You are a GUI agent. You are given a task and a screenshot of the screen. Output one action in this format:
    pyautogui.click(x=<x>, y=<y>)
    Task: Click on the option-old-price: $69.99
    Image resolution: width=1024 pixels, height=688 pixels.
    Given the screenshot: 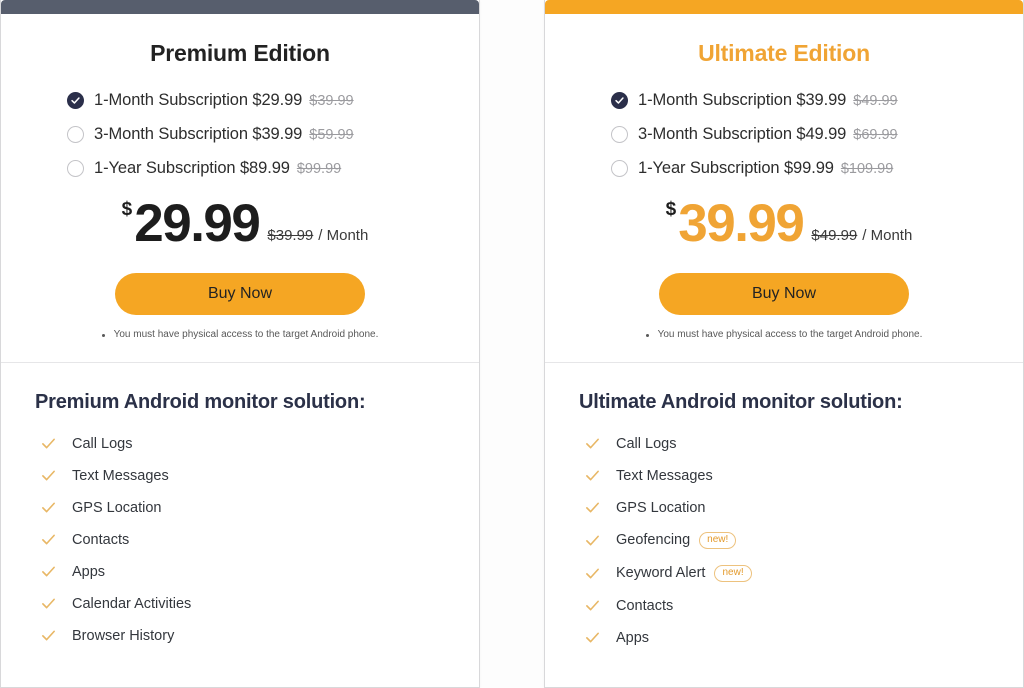 What is the action you would take?
    pyautogui.click(x=875, y=134)
    